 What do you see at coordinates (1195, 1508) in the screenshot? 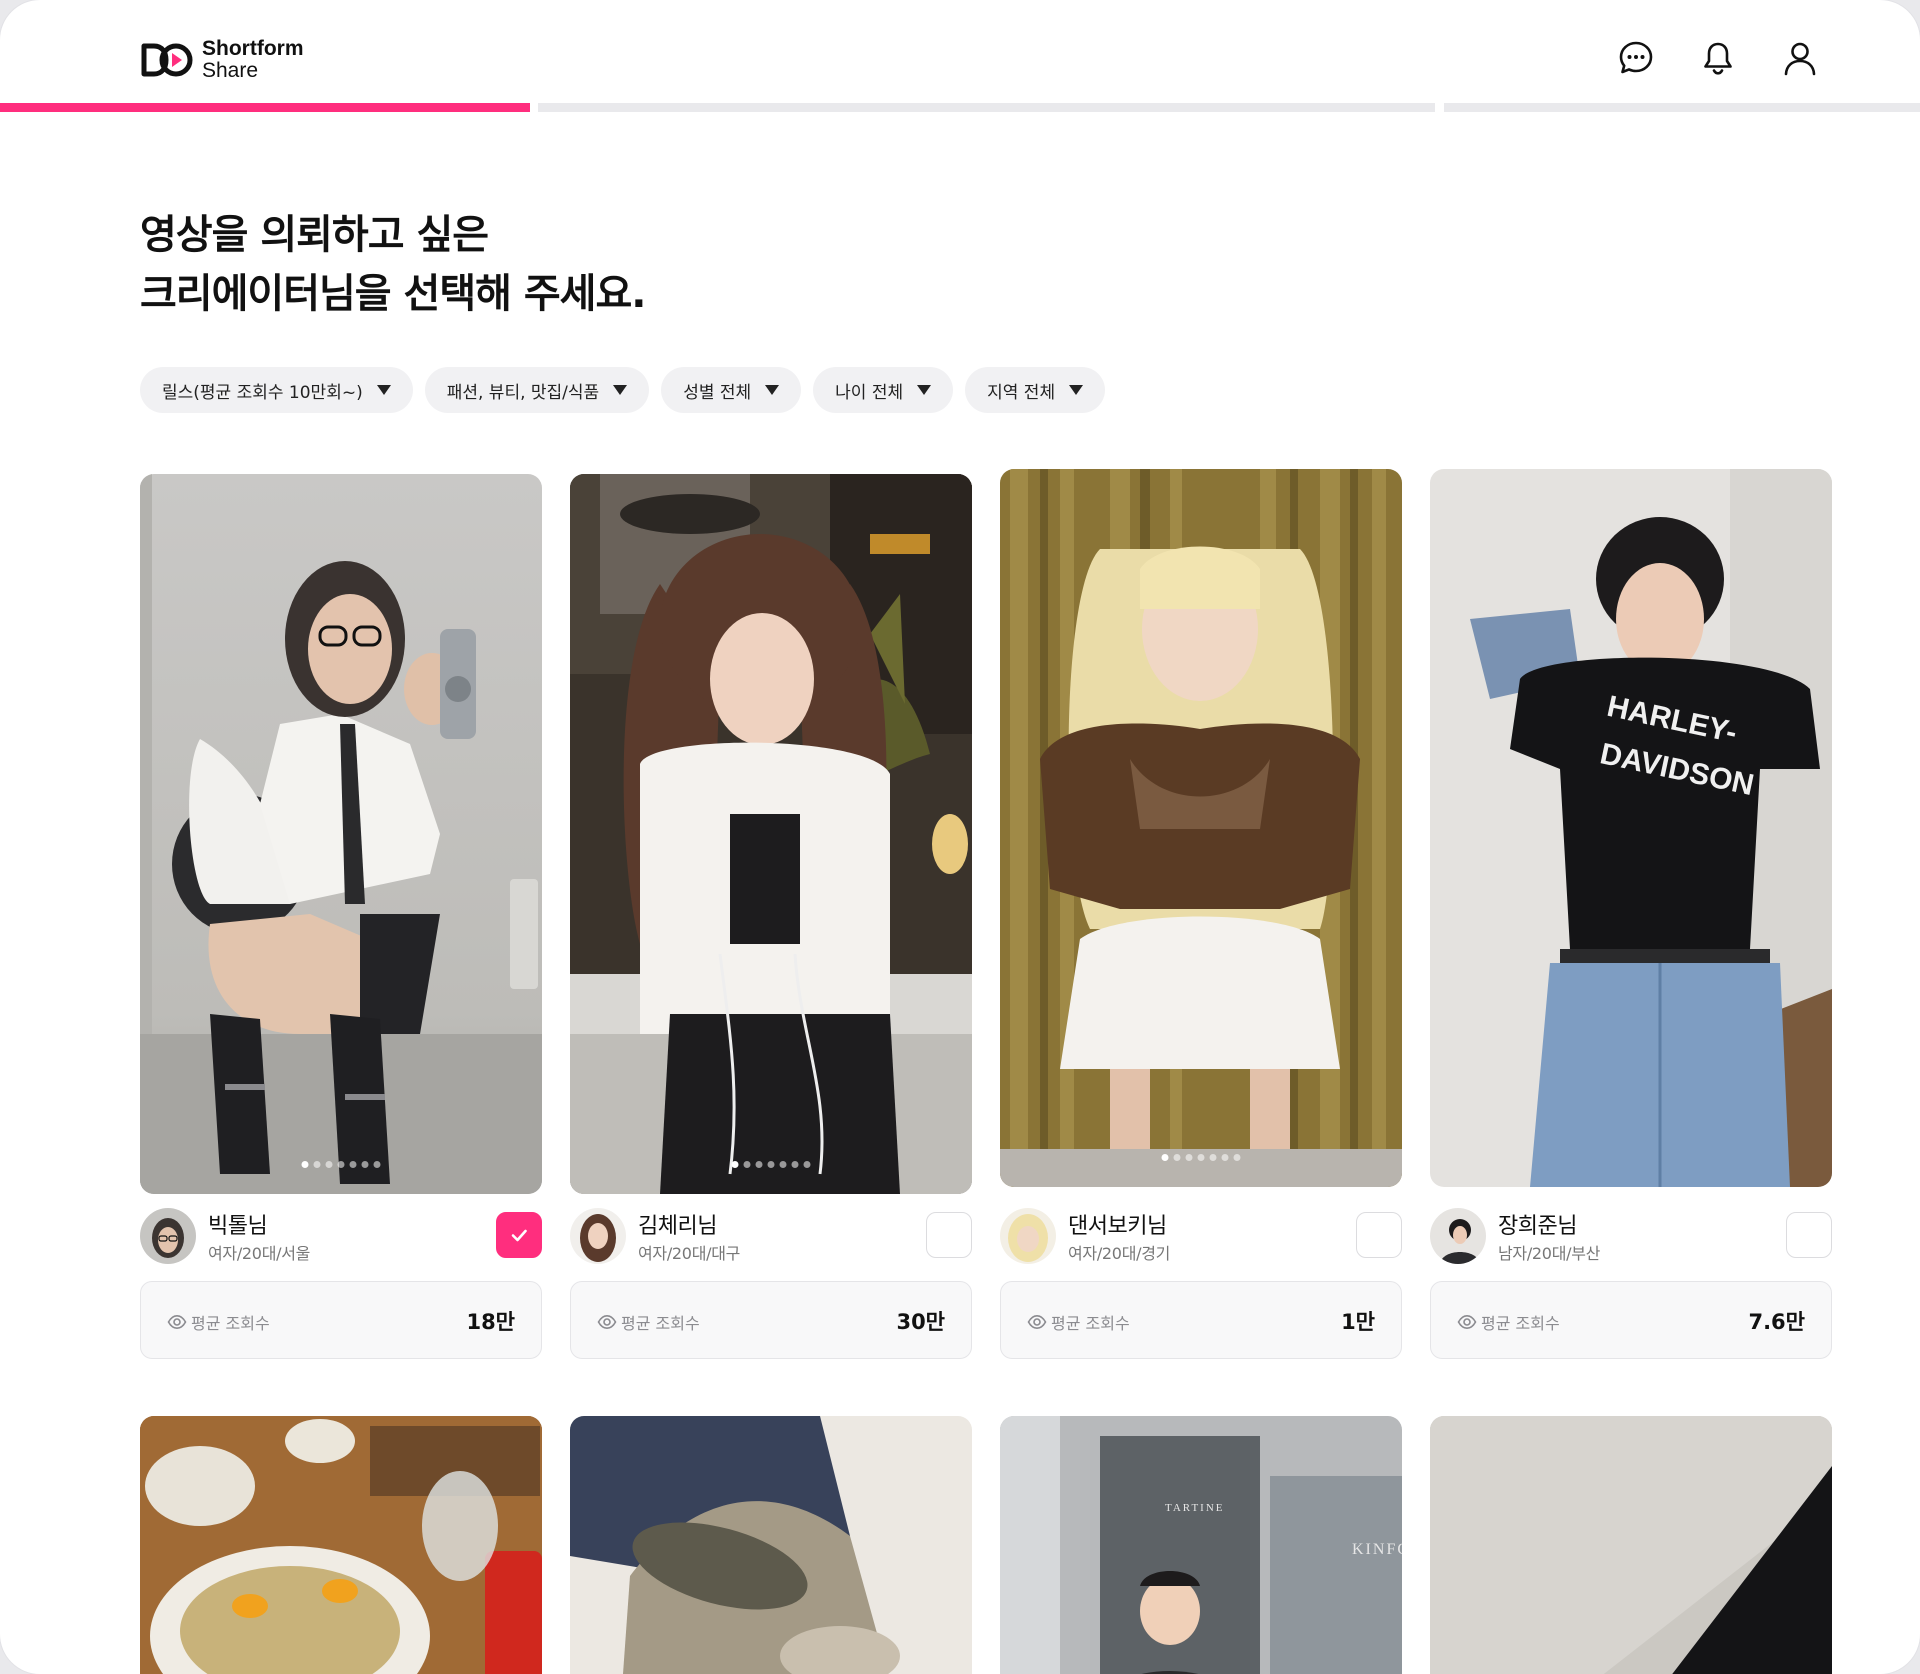
I see `store-sign: TARTINE` at bounding box center [1195, 1508].